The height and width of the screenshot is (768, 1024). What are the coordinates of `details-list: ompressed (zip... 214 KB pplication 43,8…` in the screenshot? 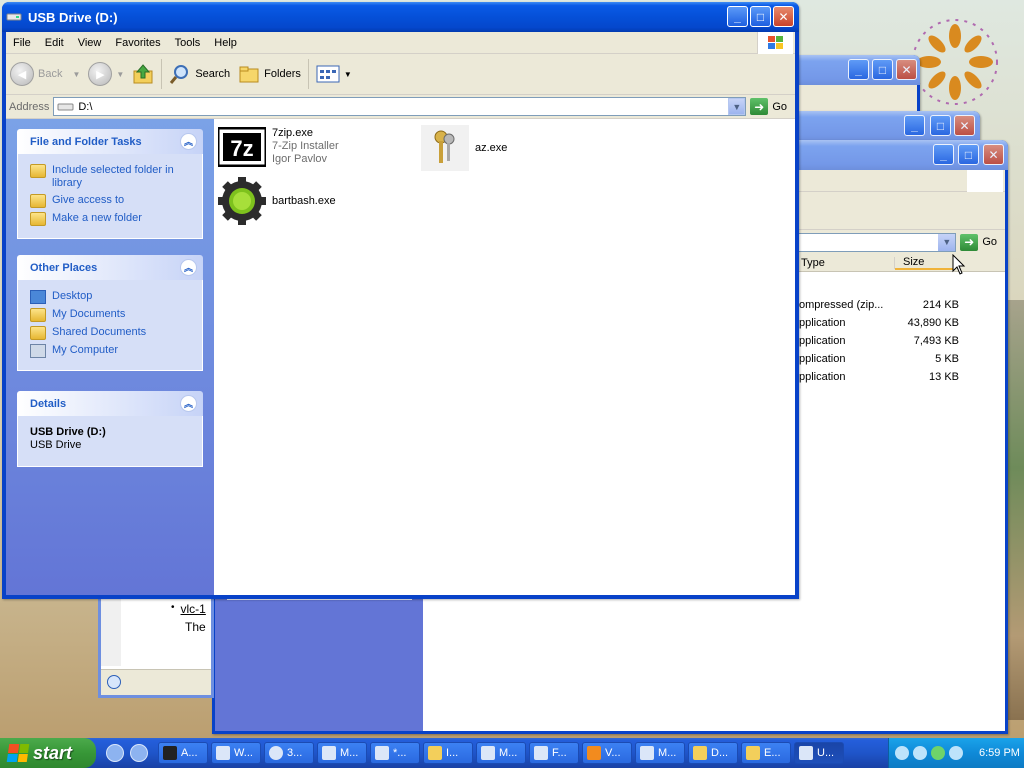 It's located at (884, 341).